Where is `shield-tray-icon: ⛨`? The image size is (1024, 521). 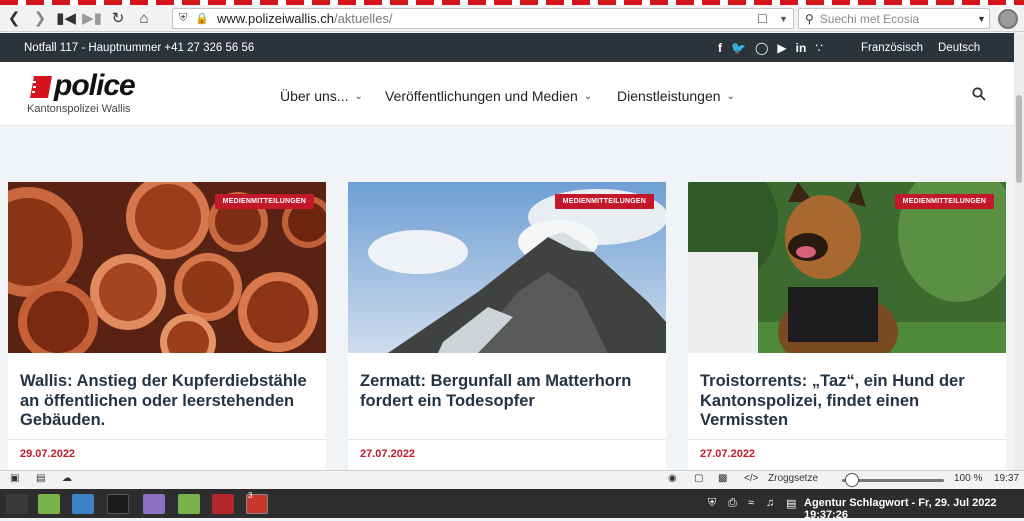 shield-tray-icon: ⛨ is located at coordinates (712, 503).